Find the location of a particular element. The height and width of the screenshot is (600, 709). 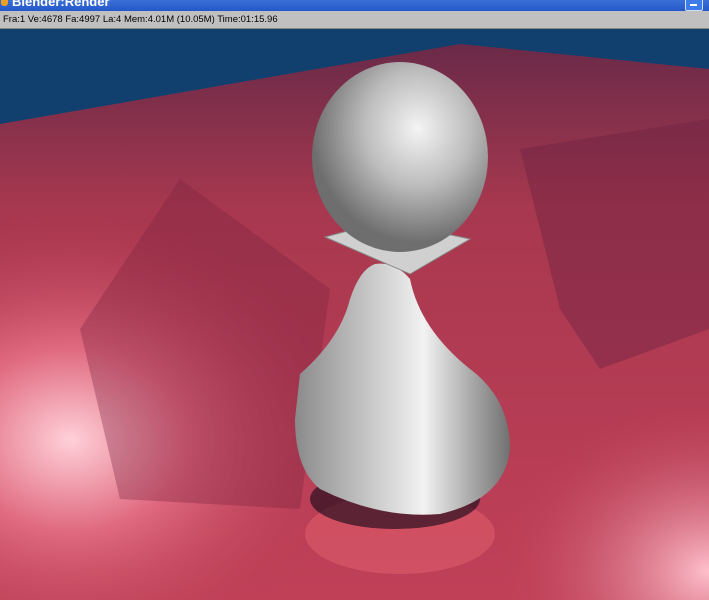

pawn-head is located at coordinates (400, 157).